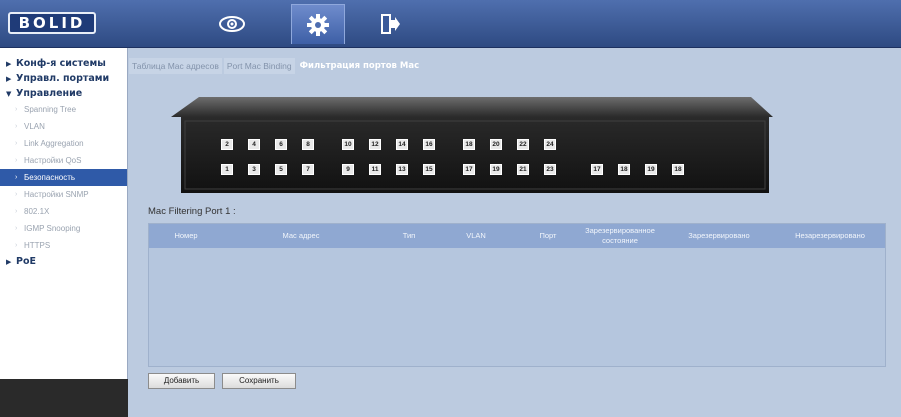  I want to click on sidebar-item-label: HTTPS, so click(37, 245).